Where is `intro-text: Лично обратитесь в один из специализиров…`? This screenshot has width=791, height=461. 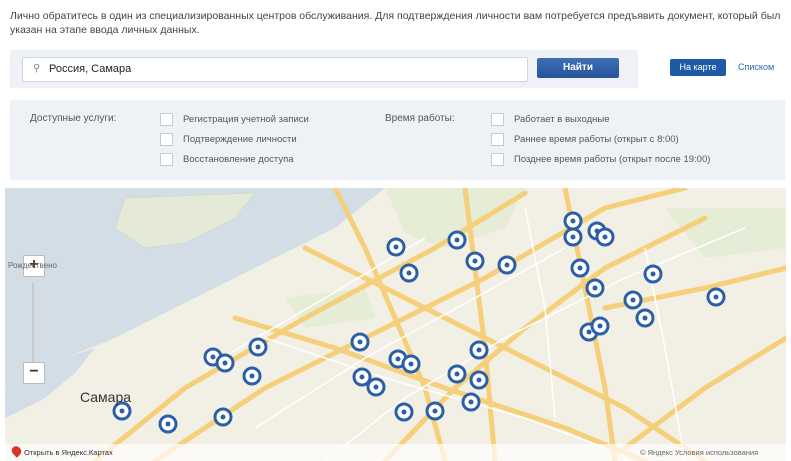 intro-text: Лично обратитесь в один из специализиров… is located at coordinates (395, 23).